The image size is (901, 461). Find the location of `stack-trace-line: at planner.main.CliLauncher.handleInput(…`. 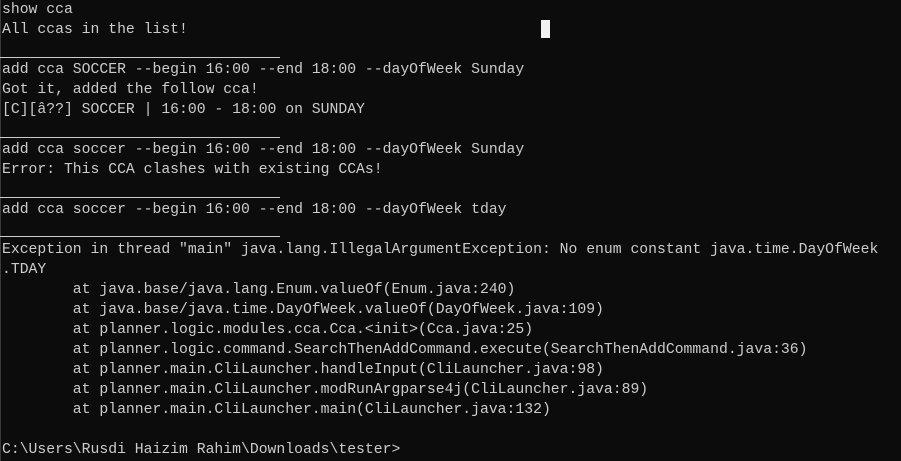

stack-trace-line: at planner.main.CliLauncher.handleInput(… is located at coordinates (303, 370).